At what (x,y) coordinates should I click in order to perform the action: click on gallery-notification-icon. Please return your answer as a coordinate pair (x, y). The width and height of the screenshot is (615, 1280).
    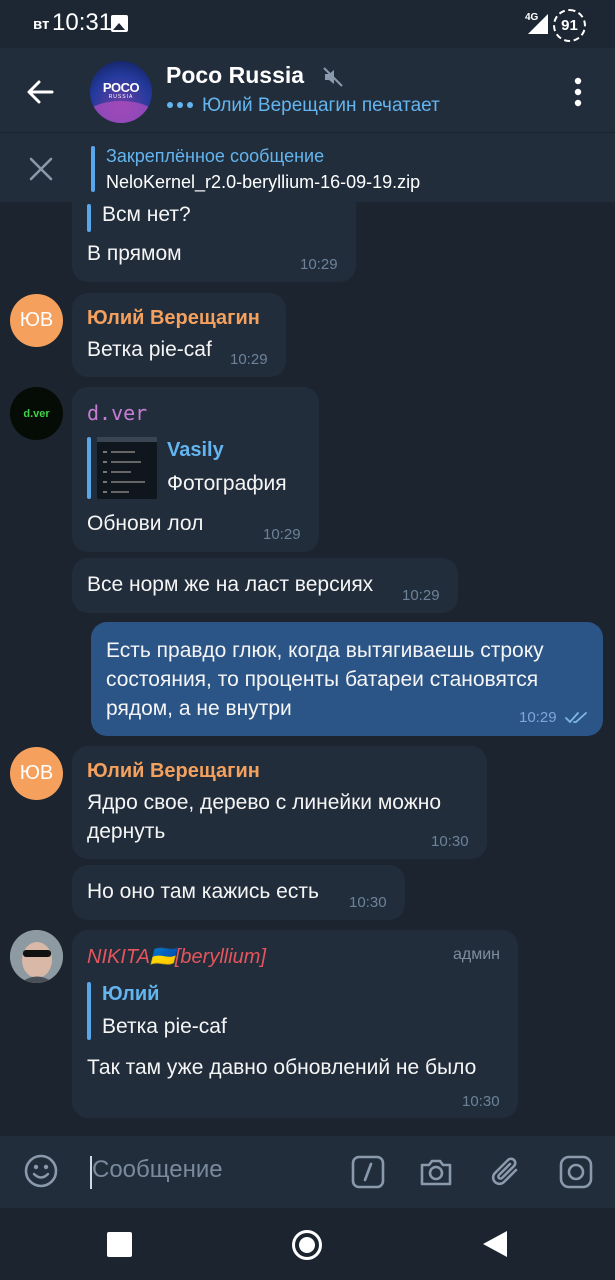
    Looking at the image, I should click on (119, 23).